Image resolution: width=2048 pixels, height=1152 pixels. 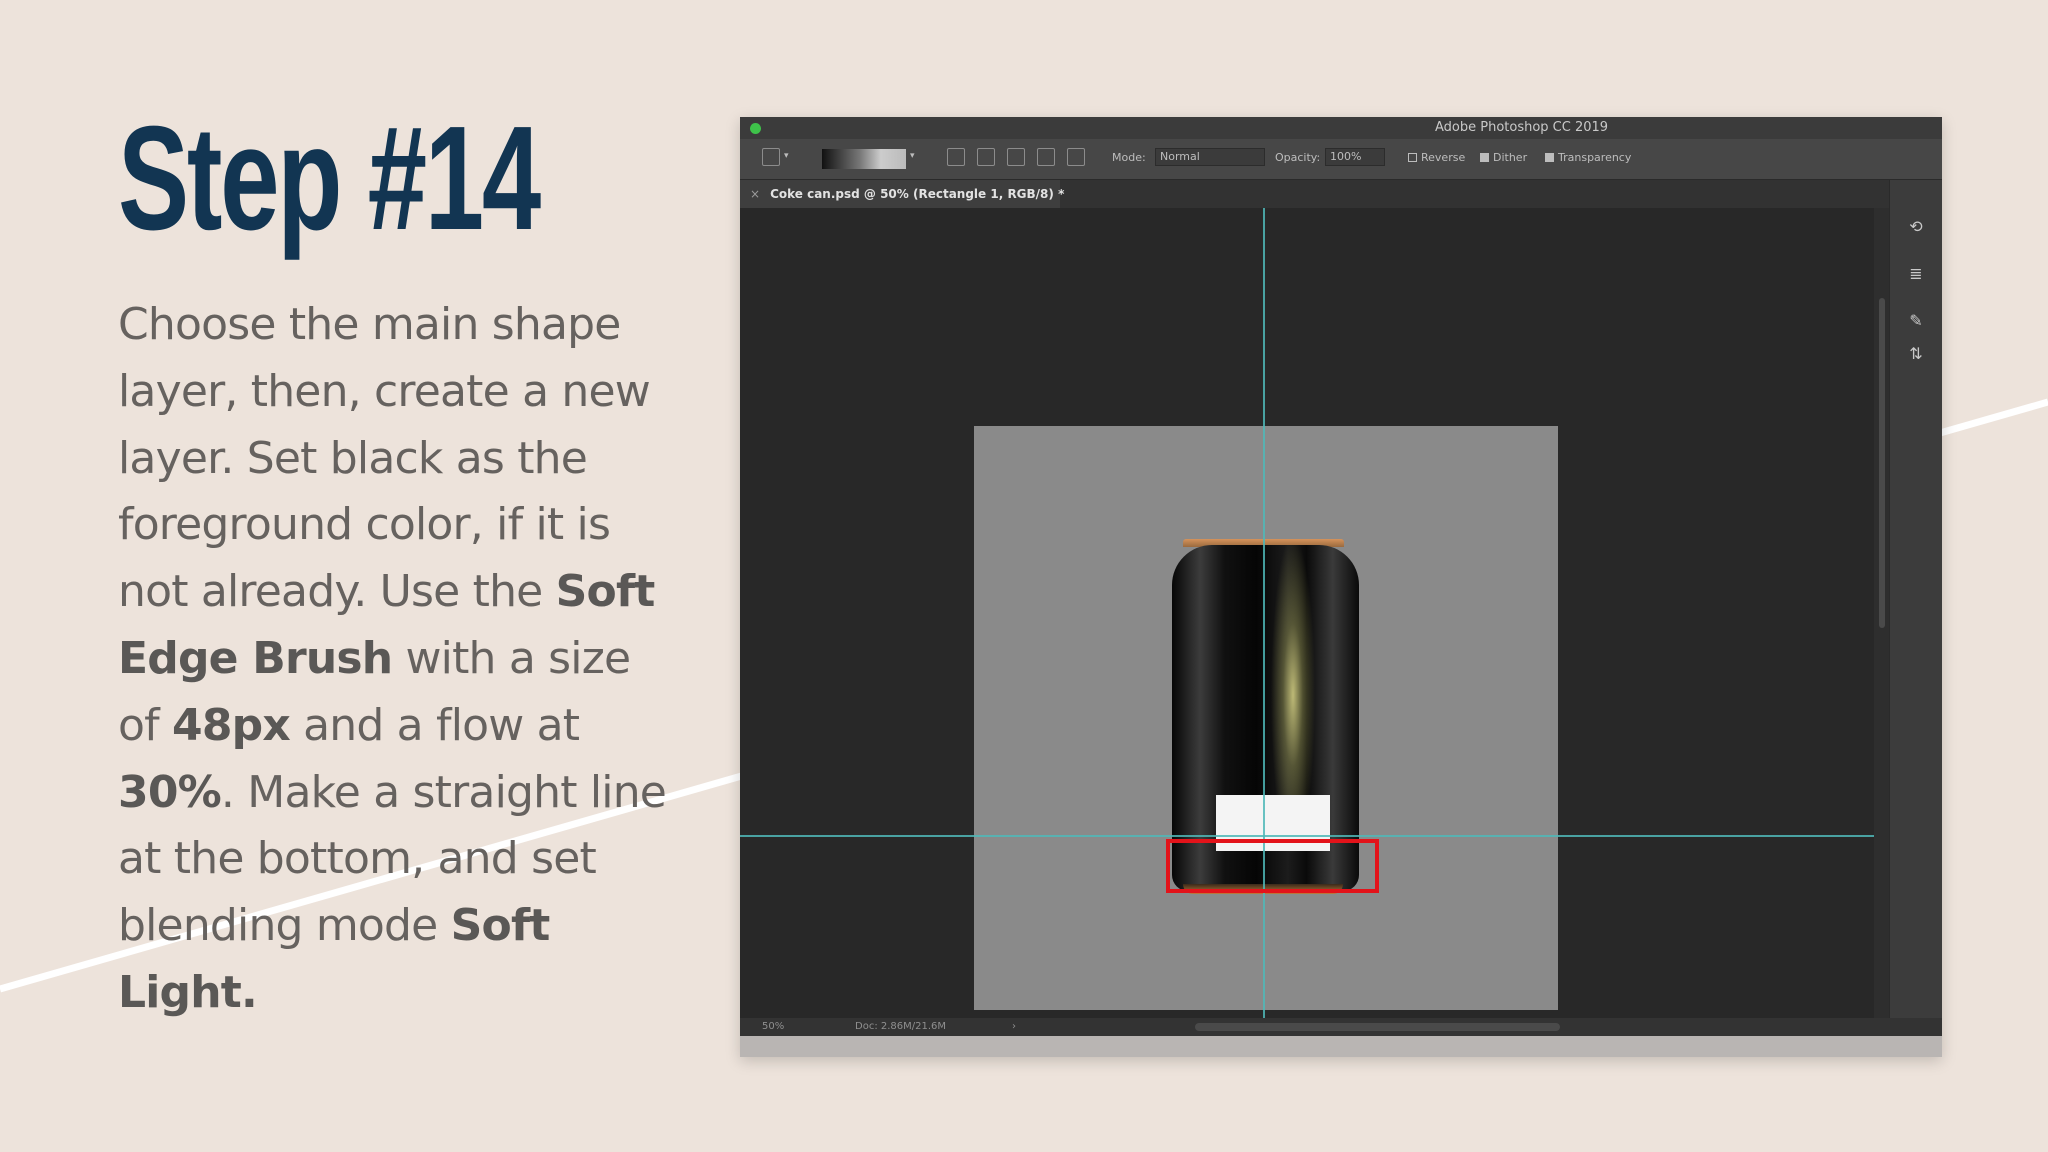 I want to click on layers-icon: ≣, so click(x=1916, y=274).